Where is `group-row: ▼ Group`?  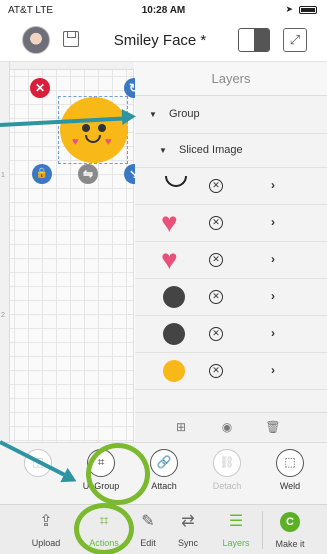
group-row: ▼ Group is located at coordinates (231, 115).